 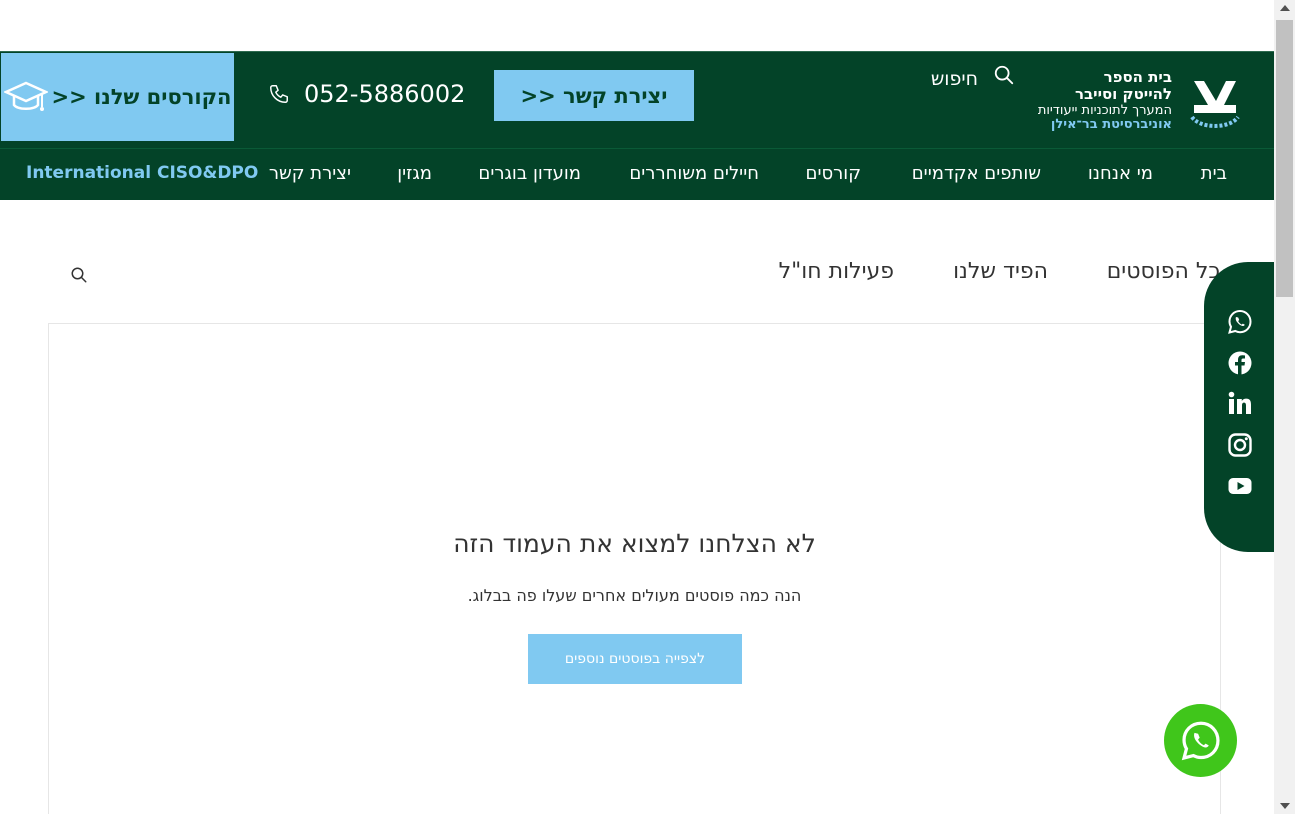 I want to click on not-found-title: לא הצלחנו למצוא את העמוד הזה, so click(x=634, y=543).